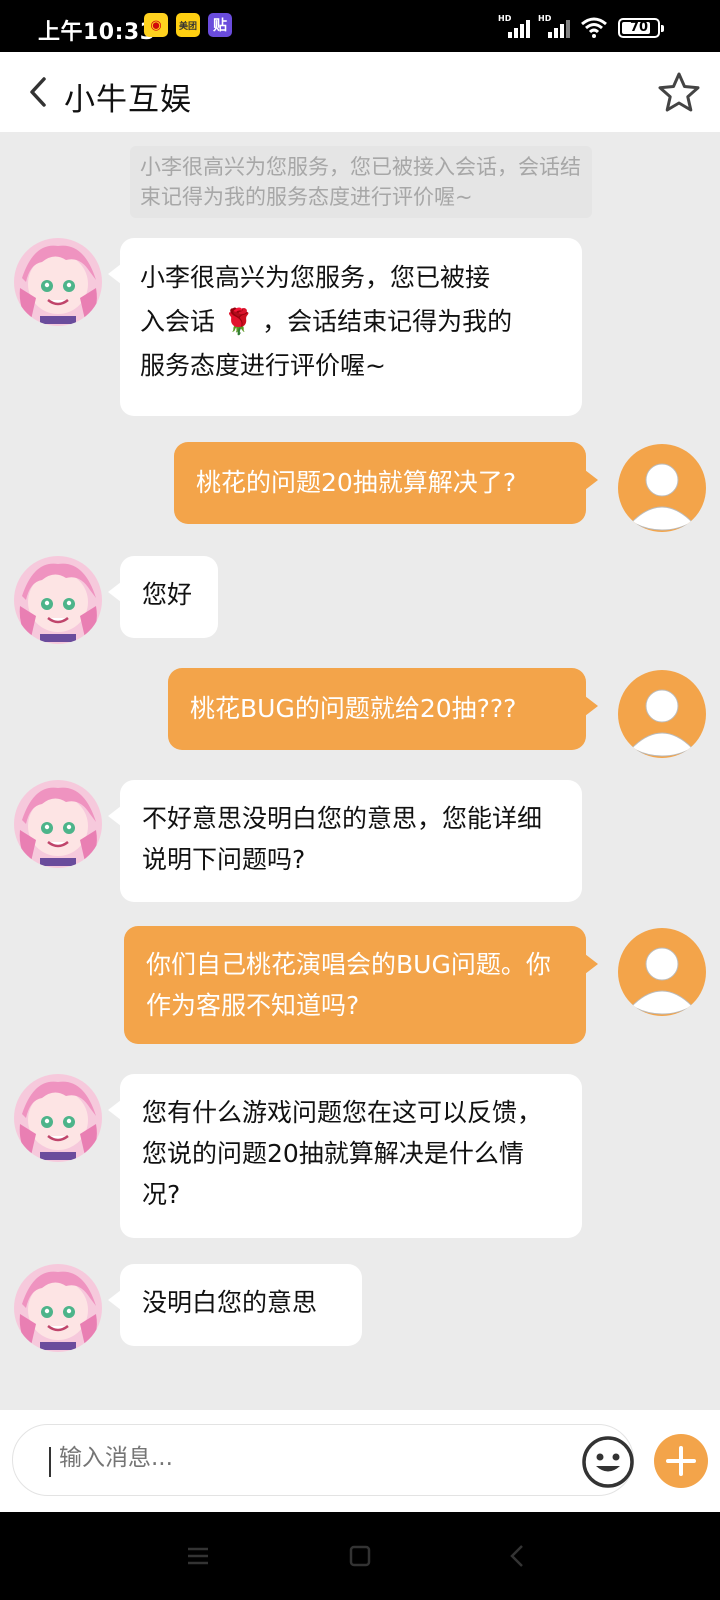  What do you see at coordinates (361, 182) in the screenshot?
I see `system-notice: 小李很高兴为您服务，您已被接入会话，会话结束记得为我的服务态度进行评价喔~` at bounding box center [361, 182].